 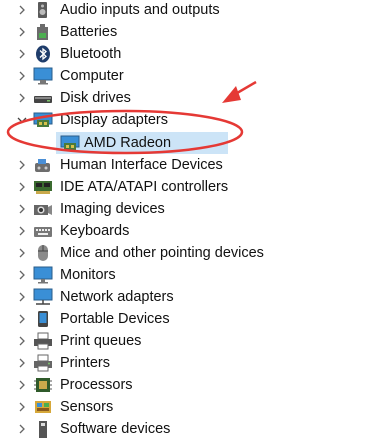 I want to click on tree-item-label: Mice and other pointing devices, so click(x=162, y=253).